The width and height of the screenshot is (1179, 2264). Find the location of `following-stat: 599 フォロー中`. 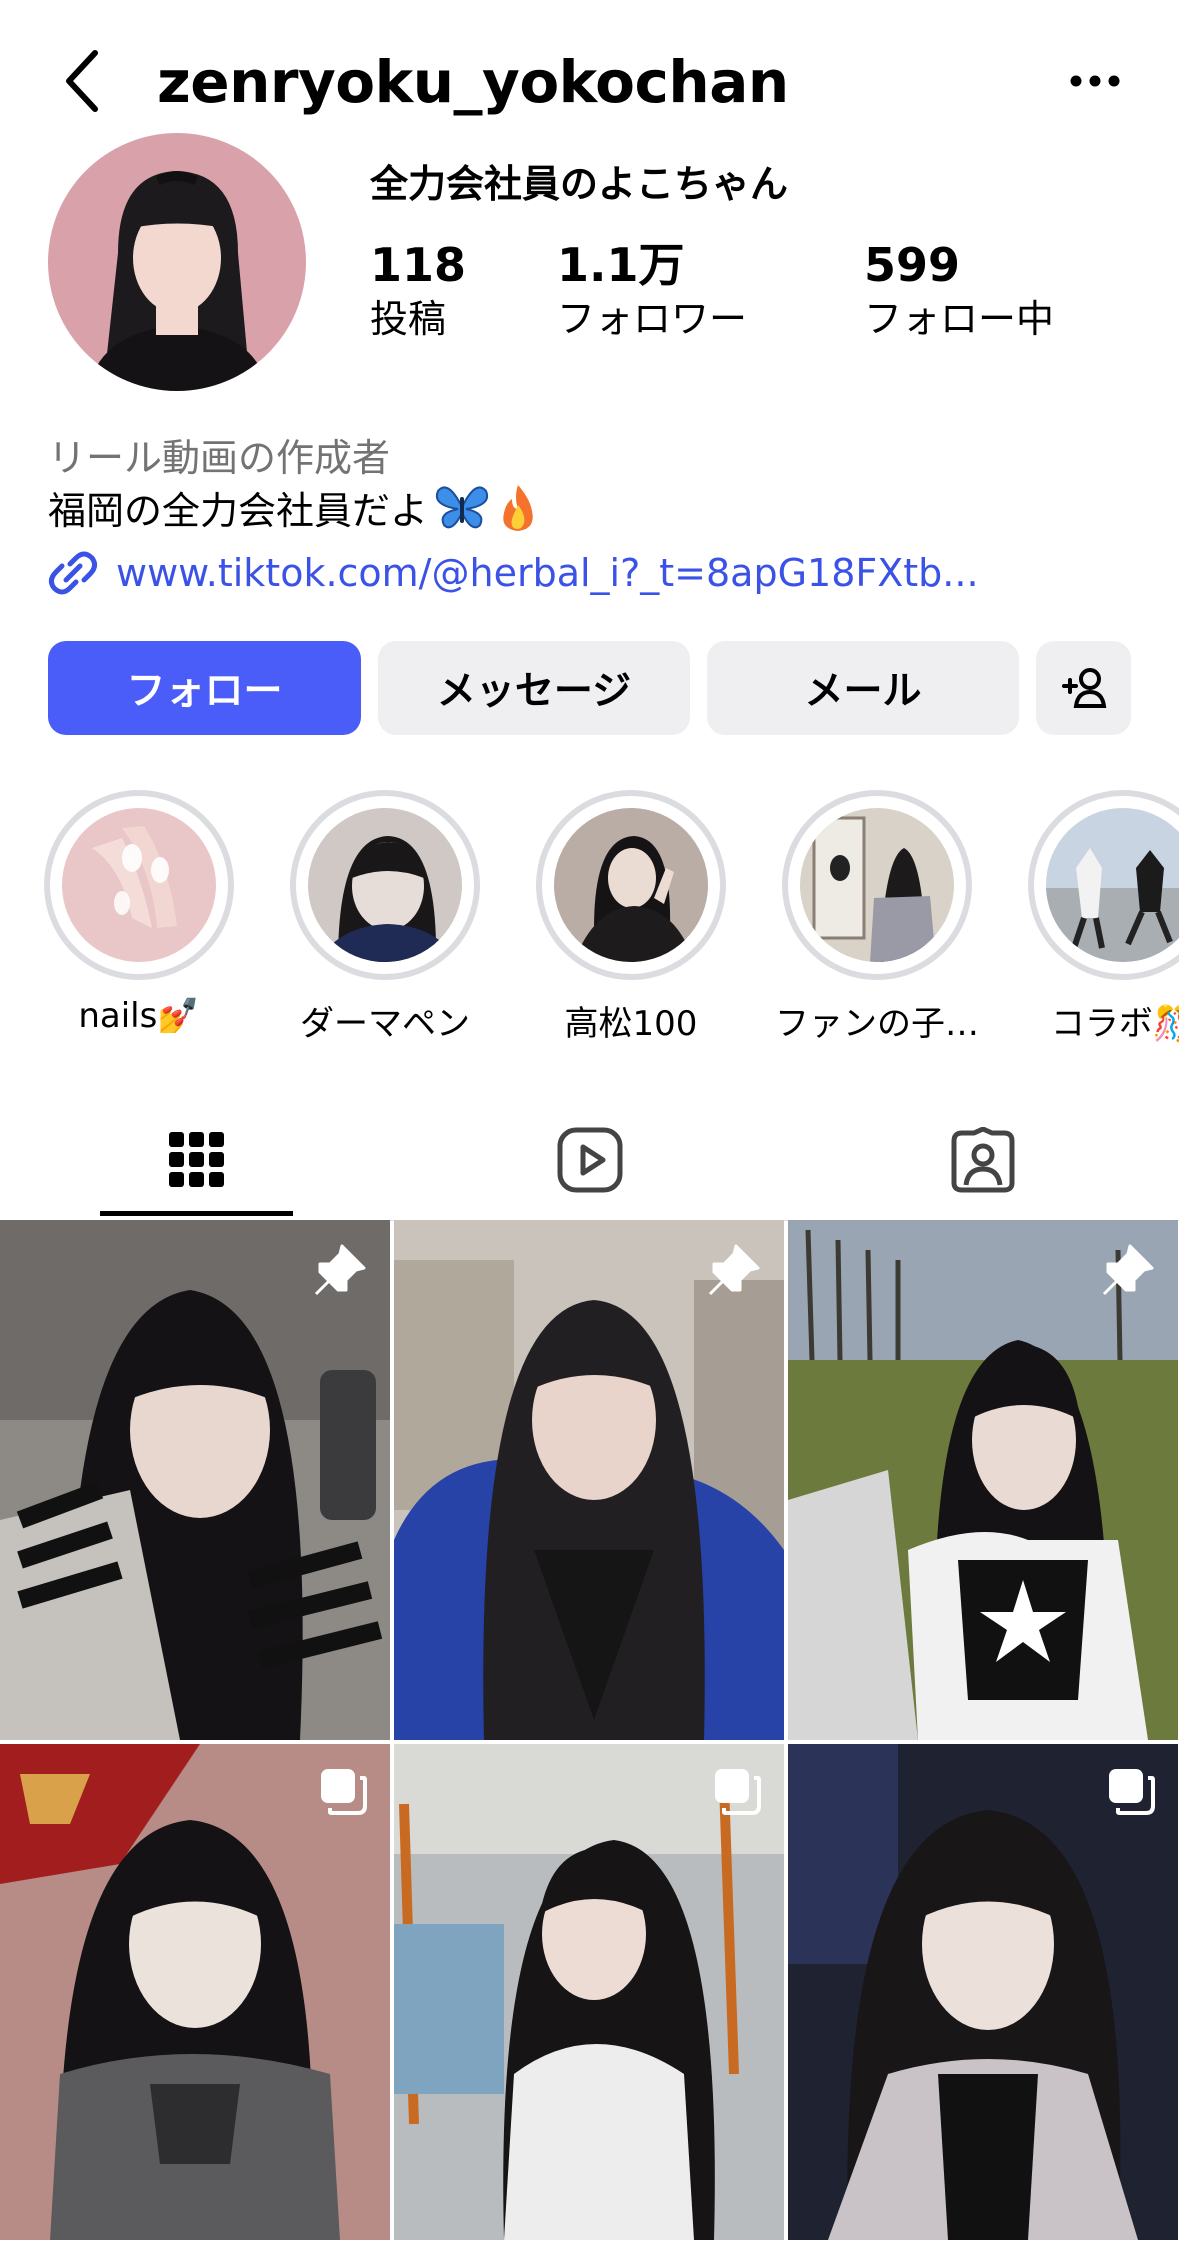

following-stat: 599 フォロー中 is located at coordinates (959, 290).